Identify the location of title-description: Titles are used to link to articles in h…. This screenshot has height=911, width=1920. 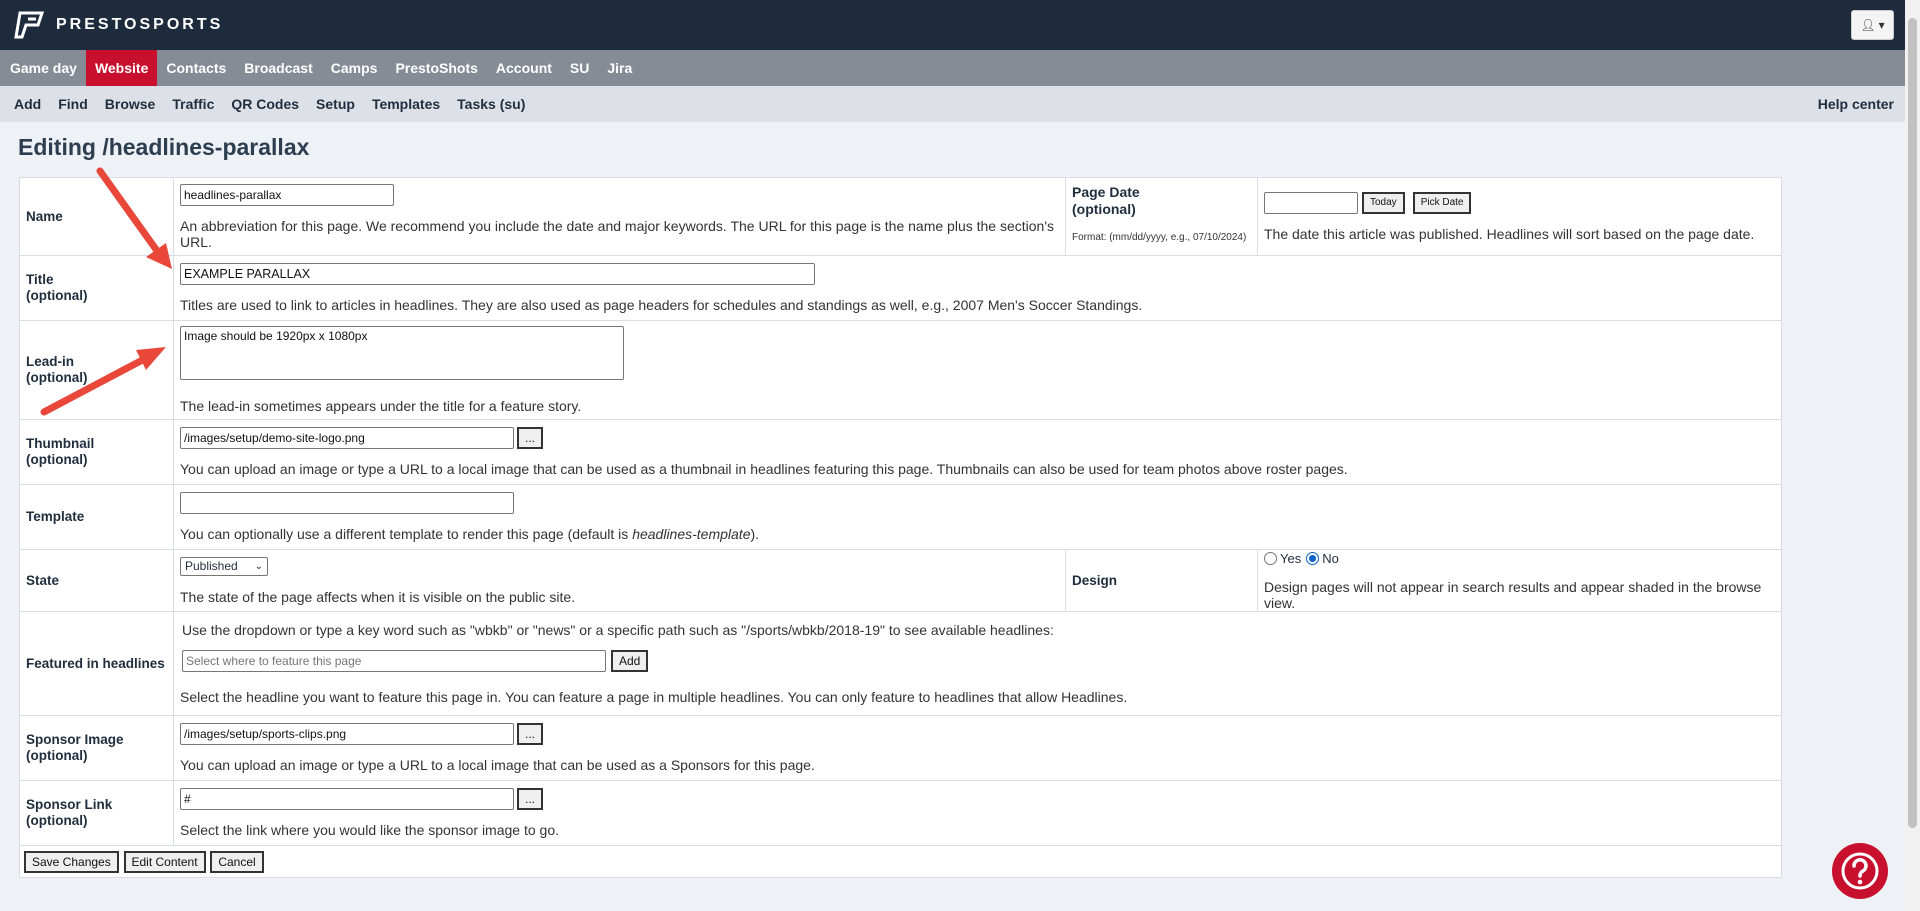
(661, 305).